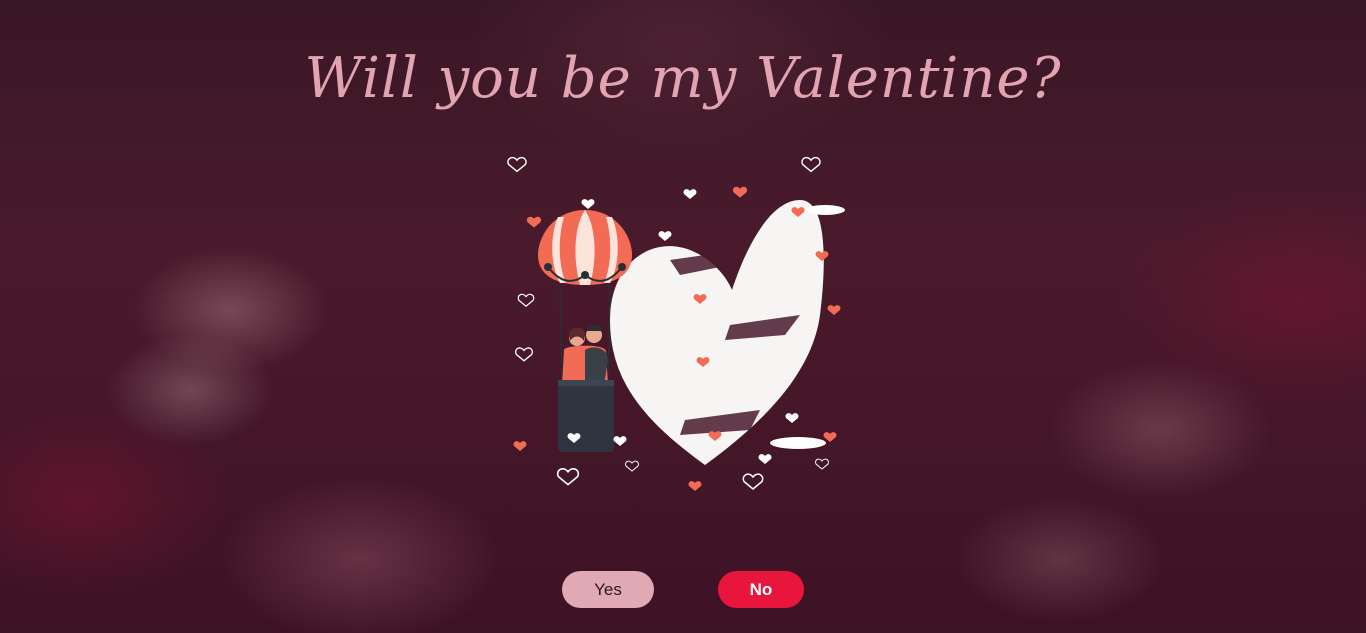 The image size is (1366, 633). I want to click on valentine-illustration, so click(676, 323).